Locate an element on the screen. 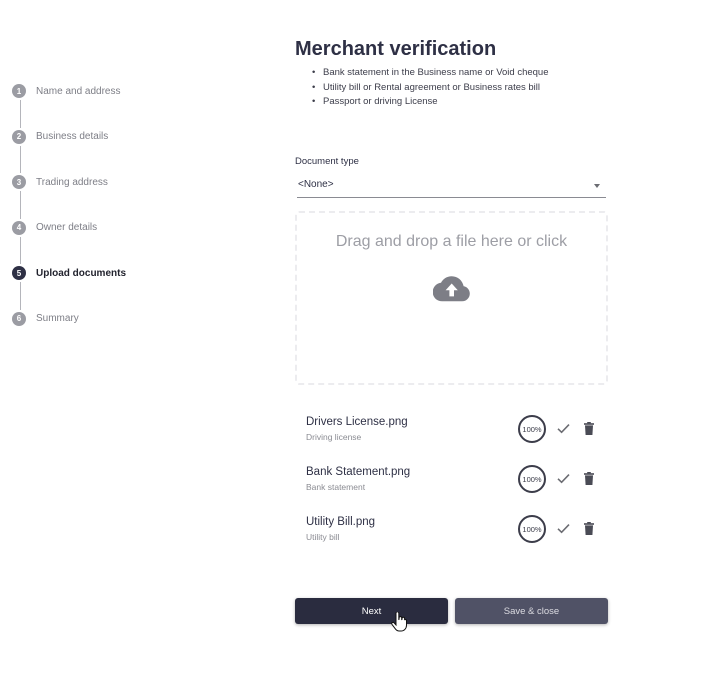 The width and height of the screenshot is (727, 692). step-number: 3 is located at coordinates (19, 182).